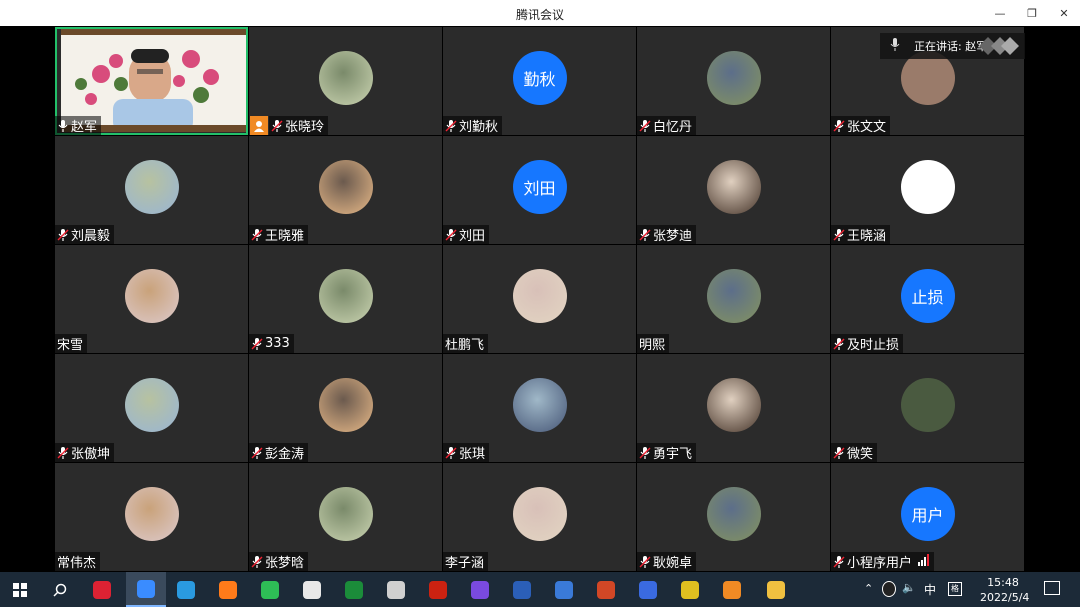  What do you see at coordinates (354, 590) in the screenshot?
I see `code-editor-icon` at bounding box center [354, 590].